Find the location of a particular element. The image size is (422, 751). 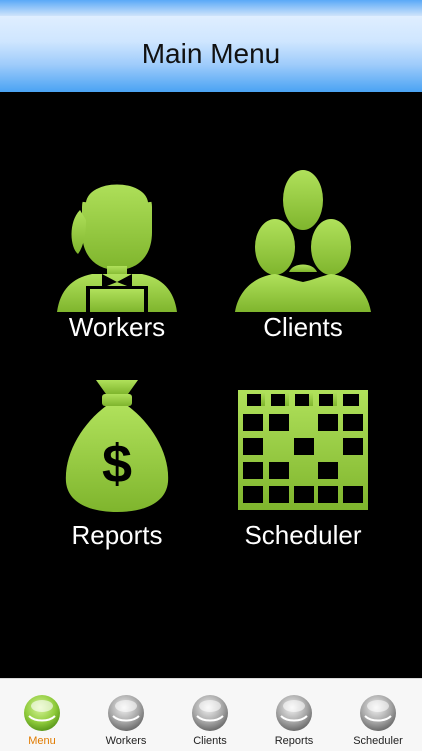

tab-menu: Menu is located at coordinates (42, 715).